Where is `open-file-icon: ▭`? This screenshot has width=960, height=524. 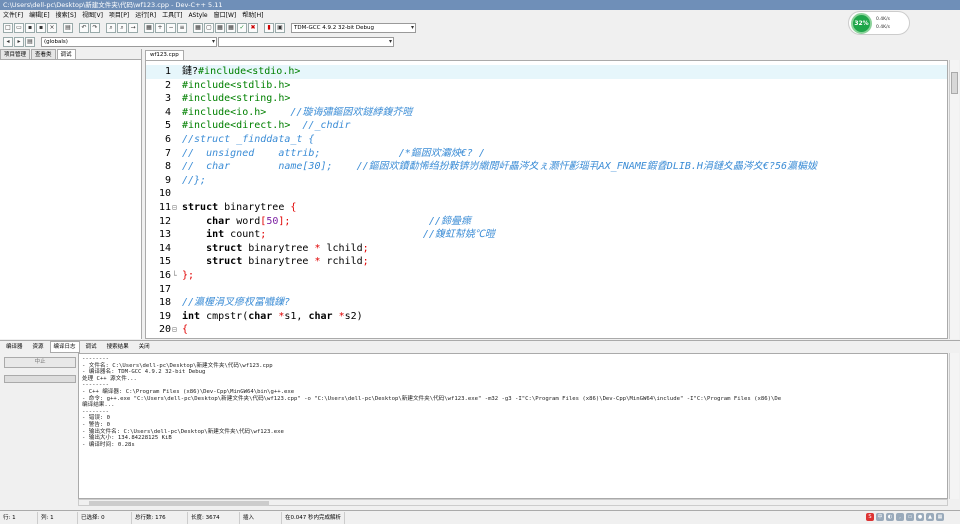 open-file-icon: ▭ is located at coordinates (19, 28).